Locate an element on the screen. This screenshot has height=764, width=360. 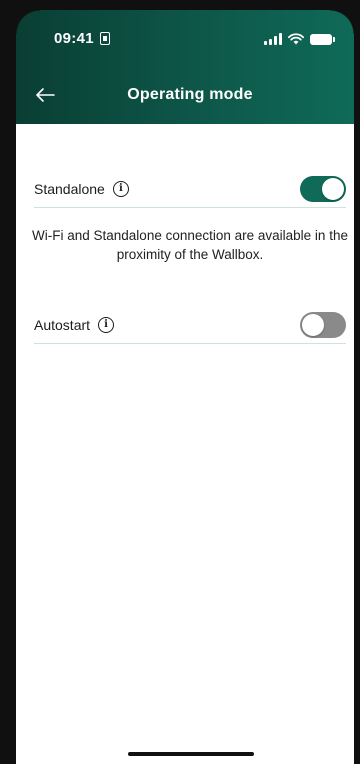
standalone-label-group: Standalone i is located at coordinates (81, 188).